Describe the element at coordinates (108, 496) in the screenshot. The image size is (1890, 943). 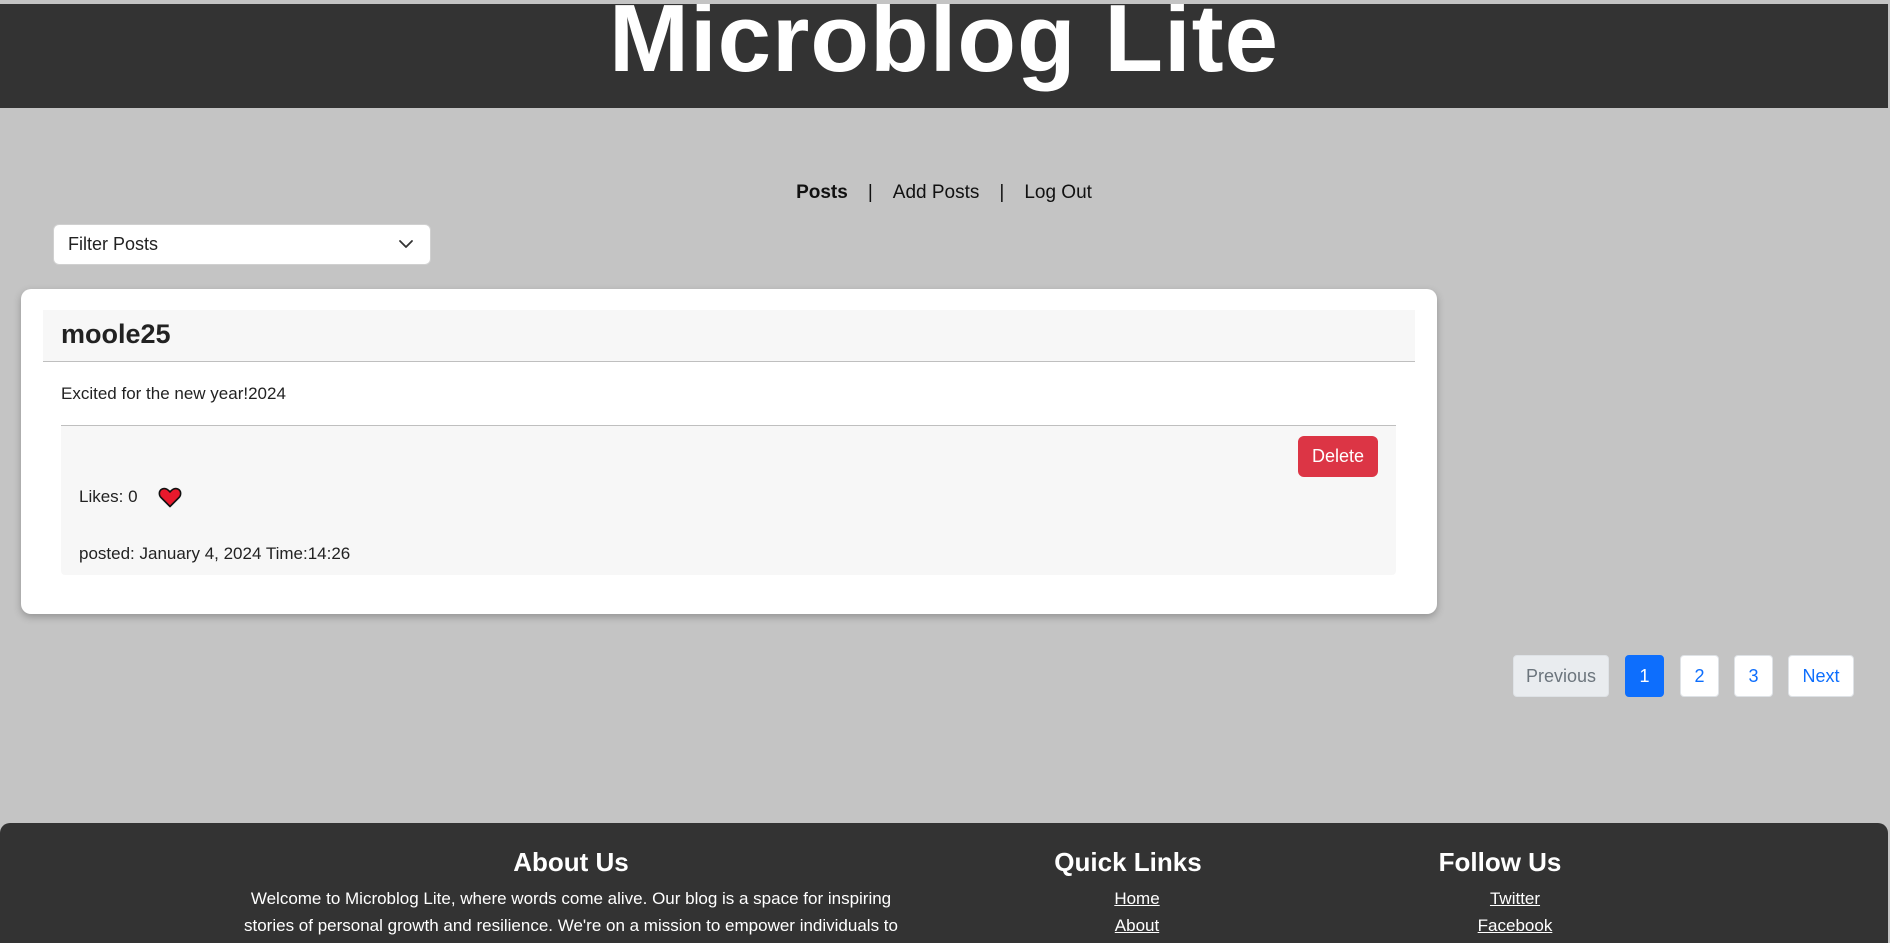
I see `likes-count: Likes: 0` at that location.